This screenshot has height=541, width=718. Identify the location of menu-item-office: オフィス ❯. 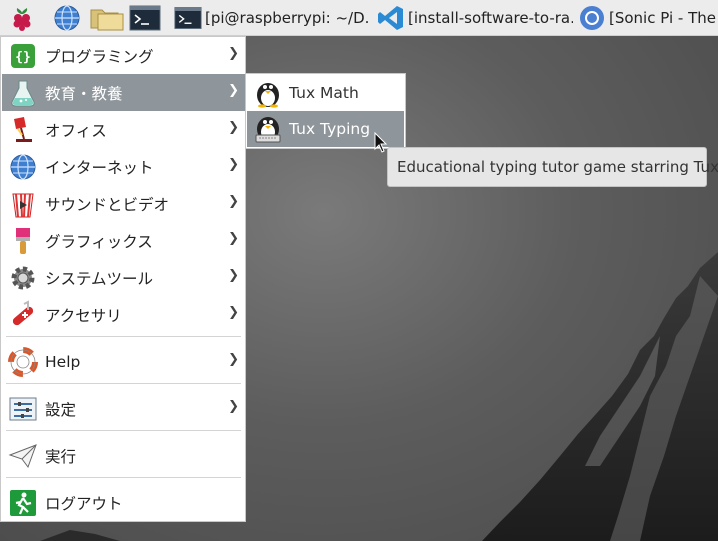
(123, 129).